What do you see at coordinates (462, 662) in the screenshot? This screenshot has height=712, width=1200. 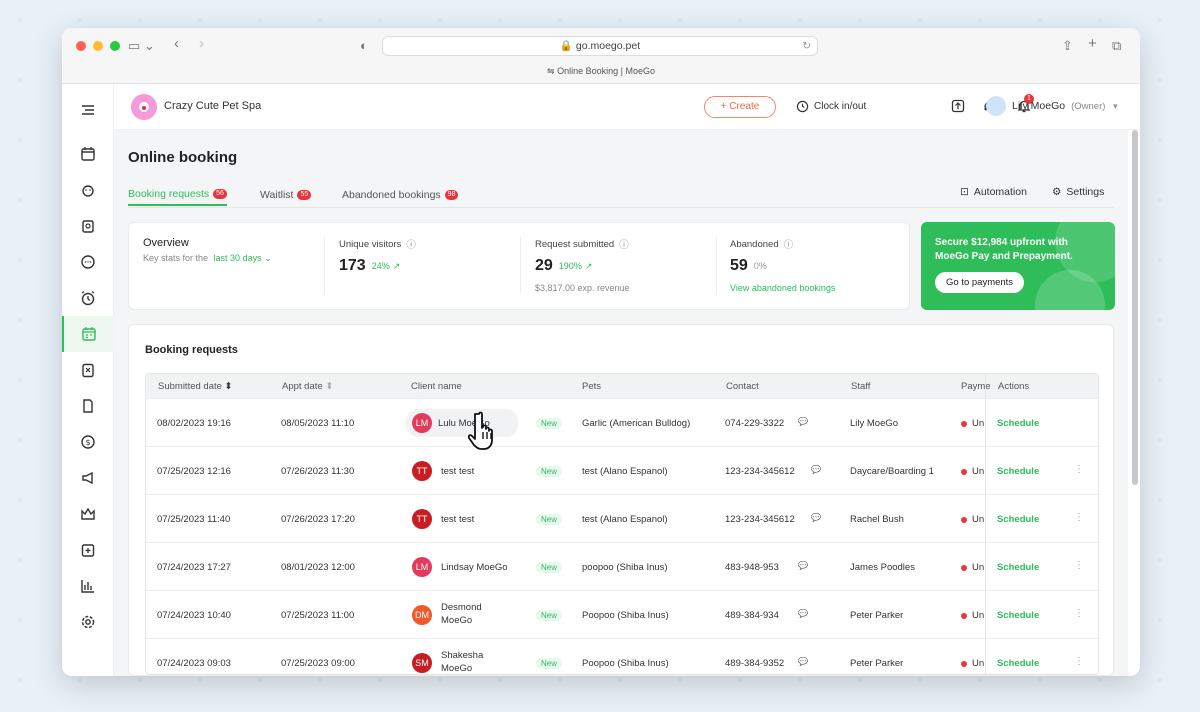 I see `client-name-link: Shakesha MoeGo` at bounding box center [462, 662].